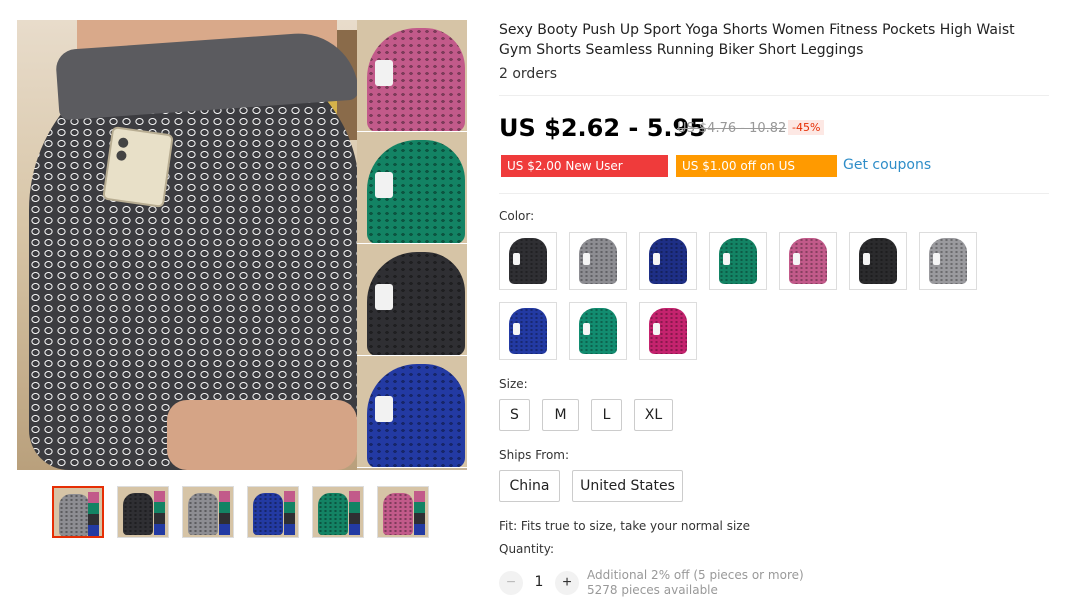 This screenshot has height=614, width=1068. What do you see at coordinates (598, 331) in the screenshot?
I see `color-swatch-teal` at bounding box center [598, 331].